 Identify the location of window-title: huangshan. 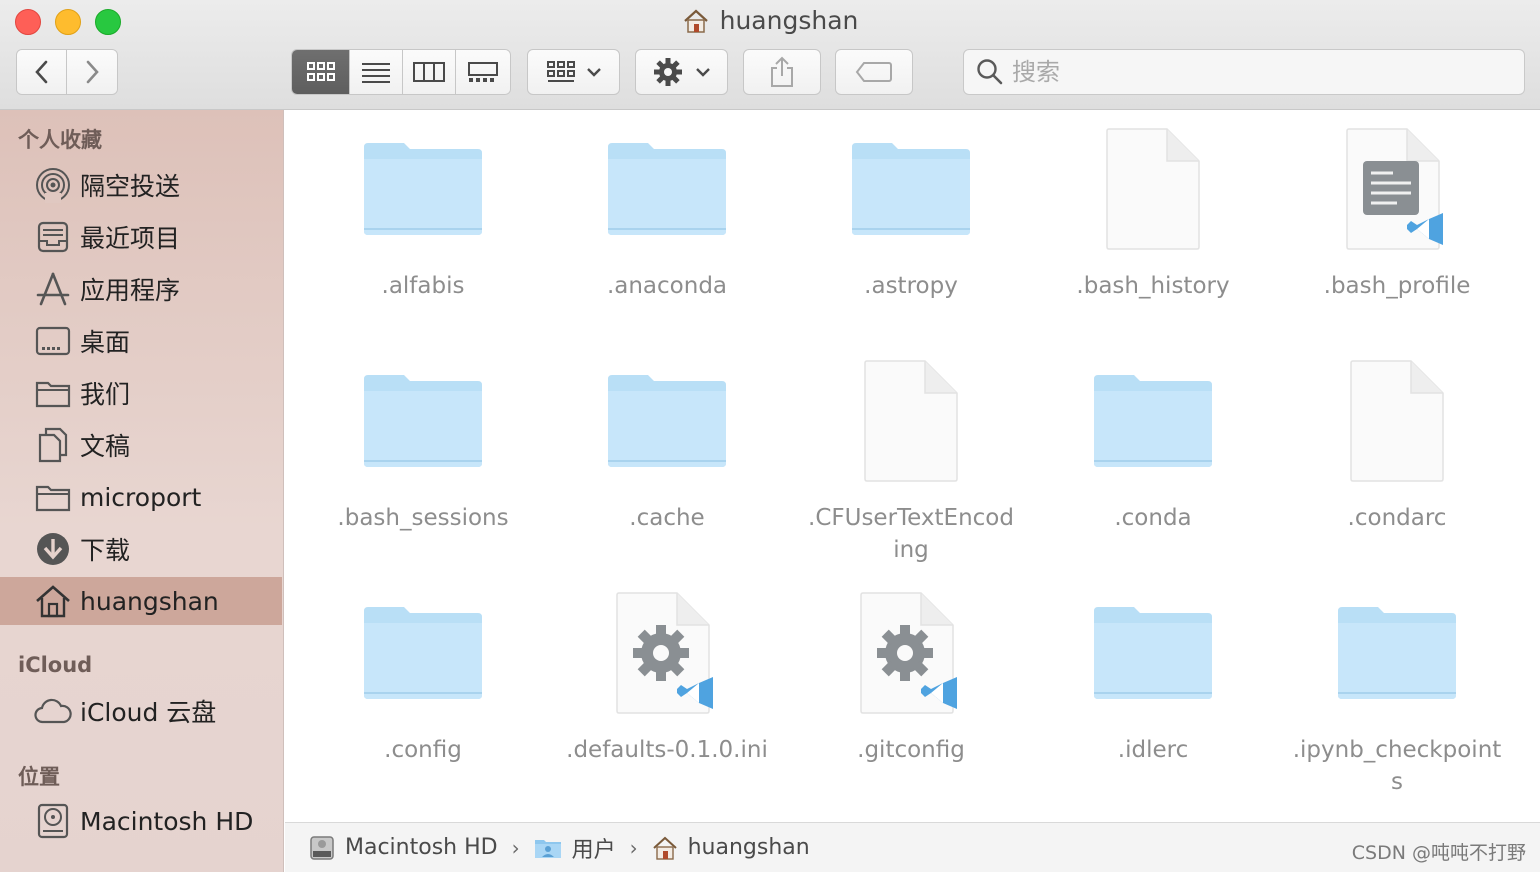
(770, 20).